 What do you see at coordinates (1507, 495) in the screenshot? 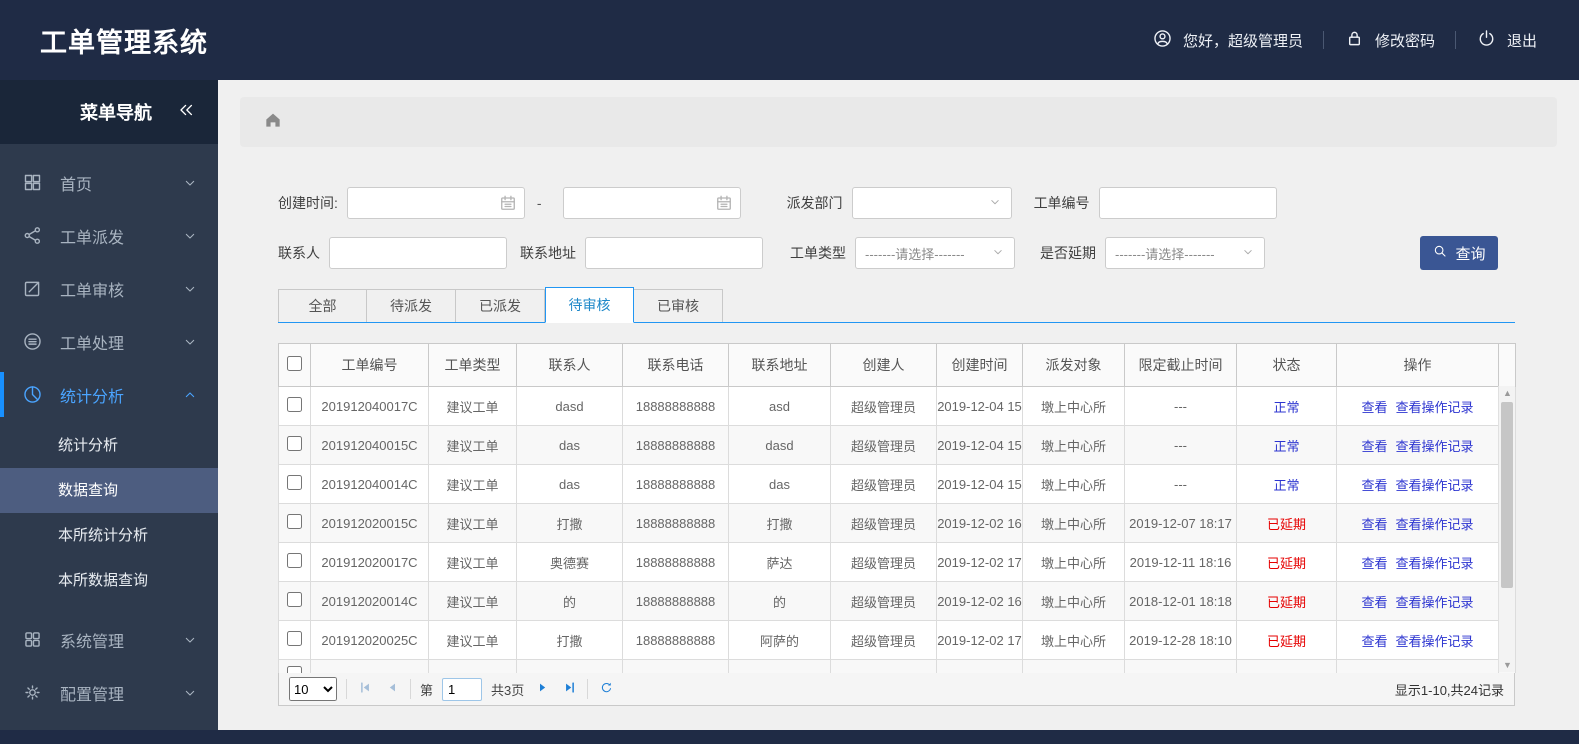
I see `scrollbar-thumb` at bounding box center [1507, 495].